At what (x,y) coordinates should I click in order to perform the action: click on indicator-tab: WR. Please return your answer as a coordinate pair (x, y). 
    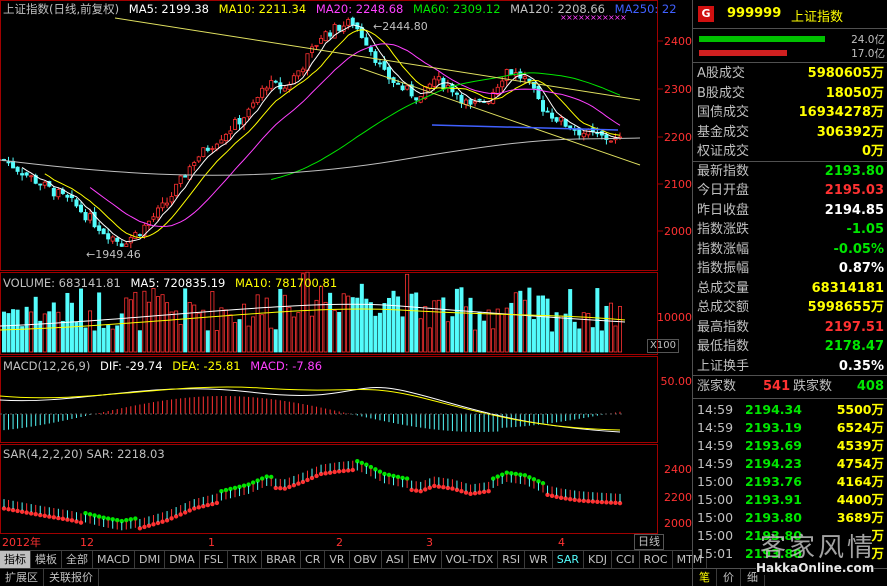
    Looking at the image, I should click on (539, 559).